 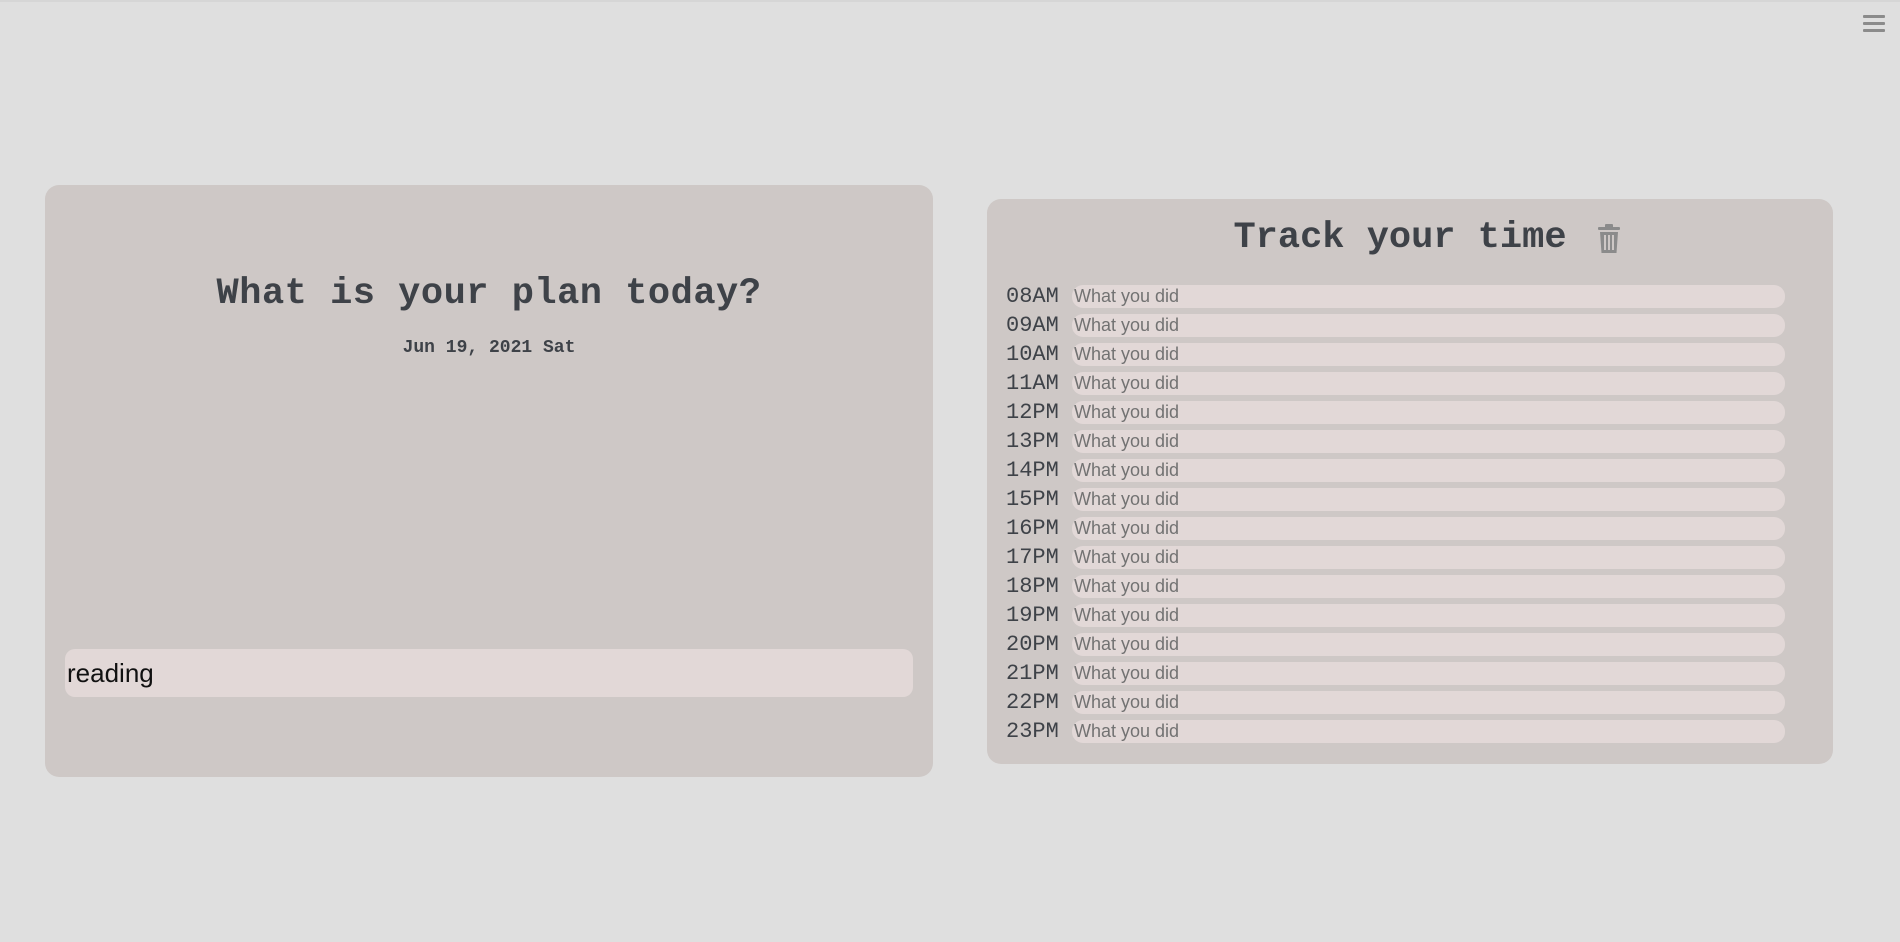 I want to click on time-row: 15PM, so click(x=1406, y=499).